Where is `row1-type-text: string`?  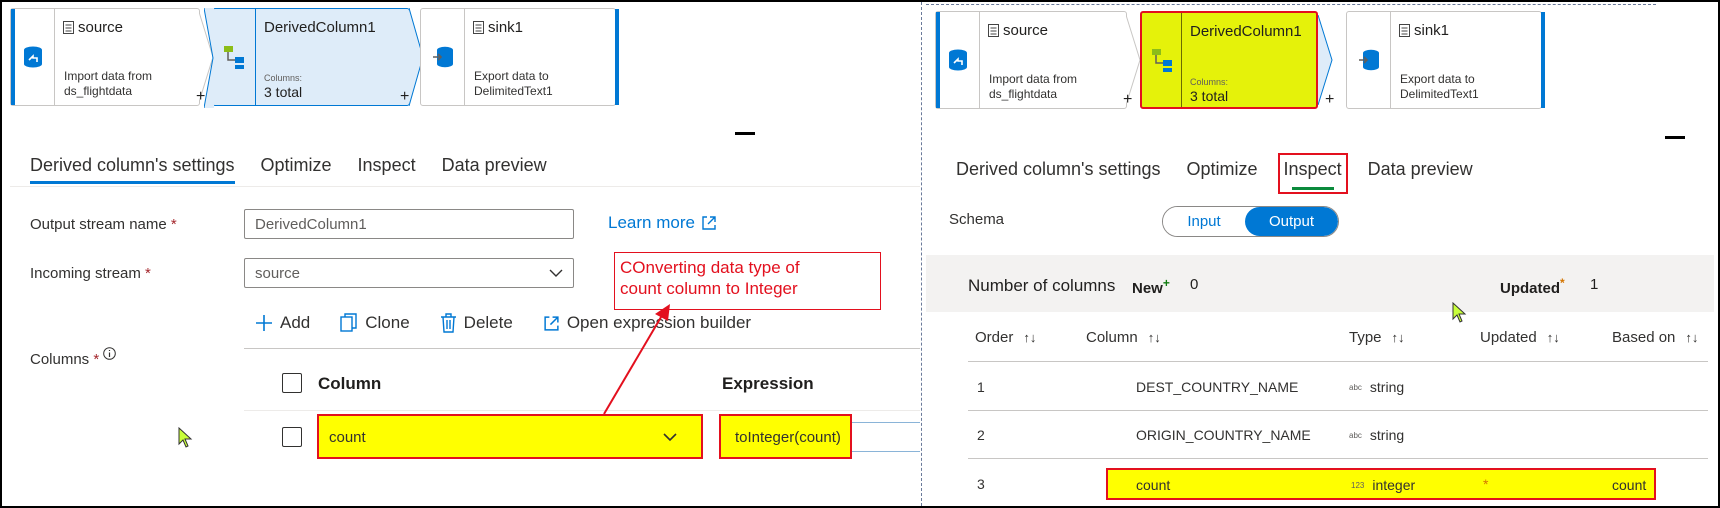
row1-type-text: string is located at coordinates (1387, 387).